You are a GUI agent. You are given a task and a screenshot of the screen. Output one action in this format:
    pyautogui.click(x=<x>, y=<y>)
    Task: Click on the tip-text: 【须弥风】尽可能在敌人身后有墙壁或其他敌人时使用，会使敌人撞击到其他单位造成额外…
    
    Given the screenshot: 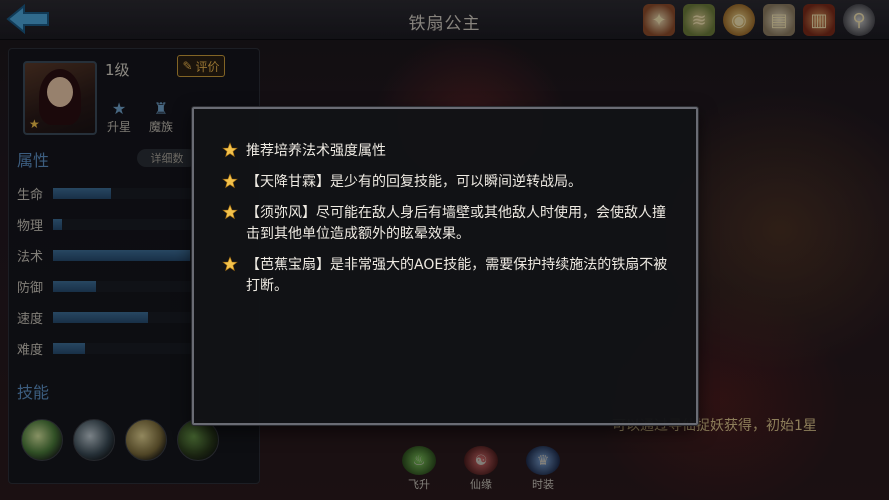 What is the action you would take?
    pyautogui.click(x=456, y=223)
    